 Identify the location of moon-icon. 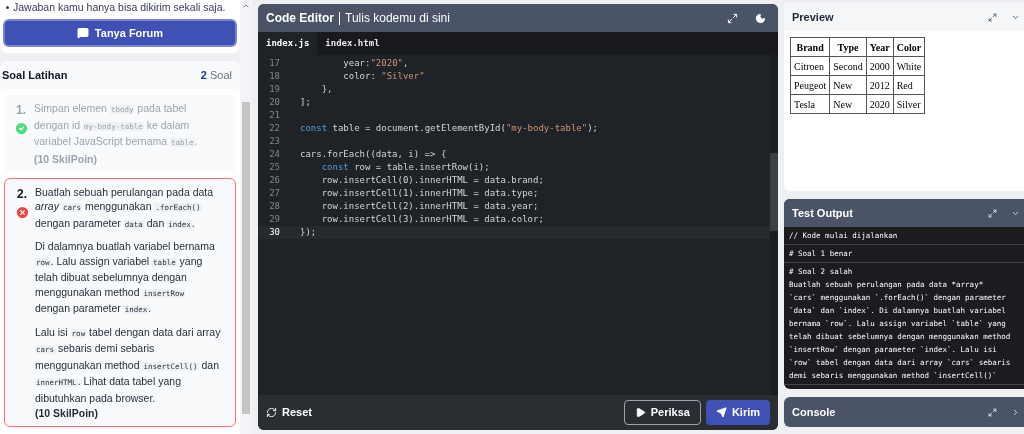
(760, 18).